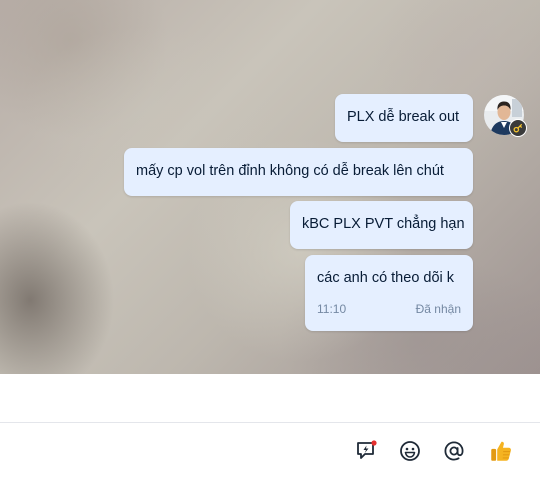  I want to click on mention-icon, so click(454, 451).